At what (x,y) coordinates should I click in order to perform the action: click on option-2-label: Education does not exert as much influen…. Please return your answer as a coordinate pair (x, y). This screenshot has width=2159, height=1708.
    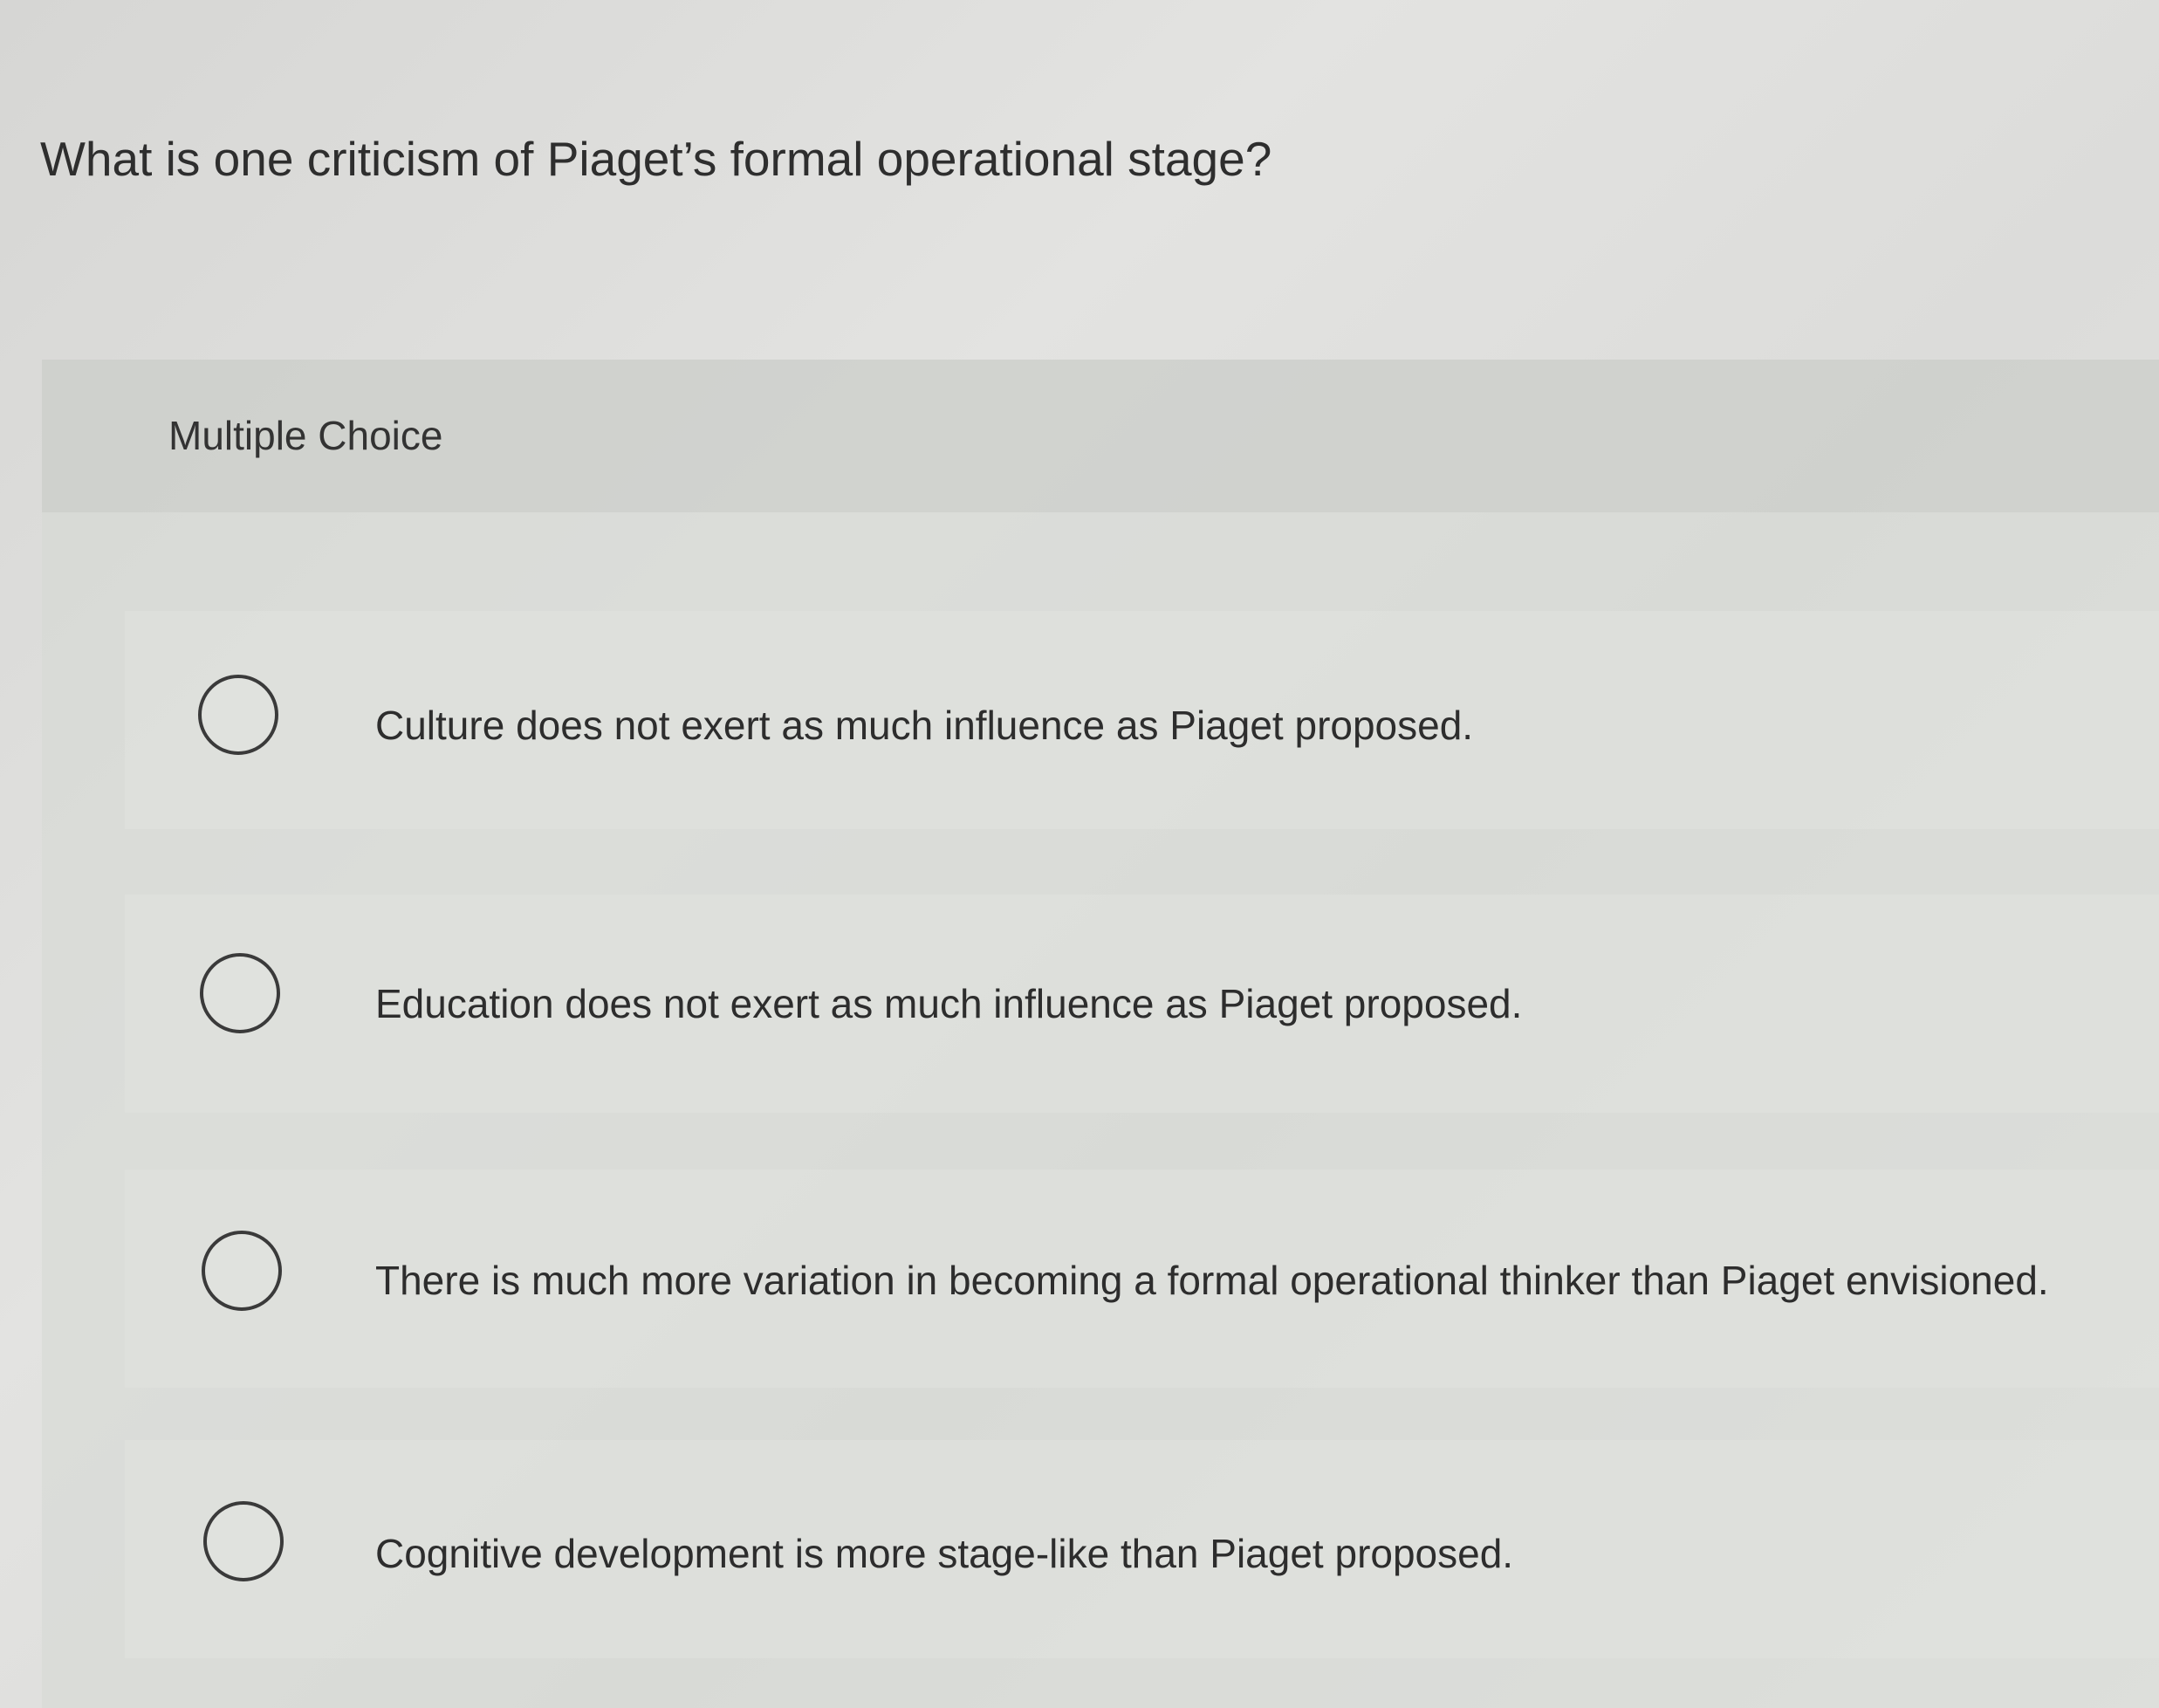
    Looking at the image, I should click on (948, 1004).